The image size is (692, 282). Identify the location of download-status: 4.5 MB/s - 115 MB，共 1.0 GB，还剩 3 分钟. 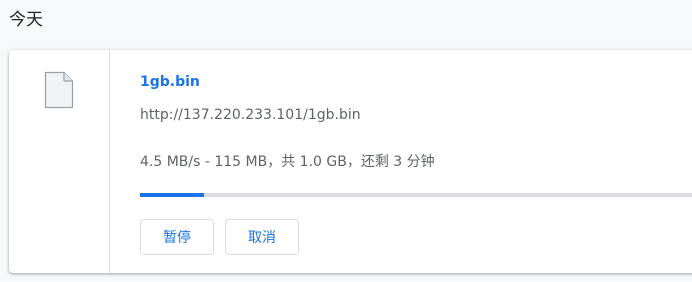
(287, 162).